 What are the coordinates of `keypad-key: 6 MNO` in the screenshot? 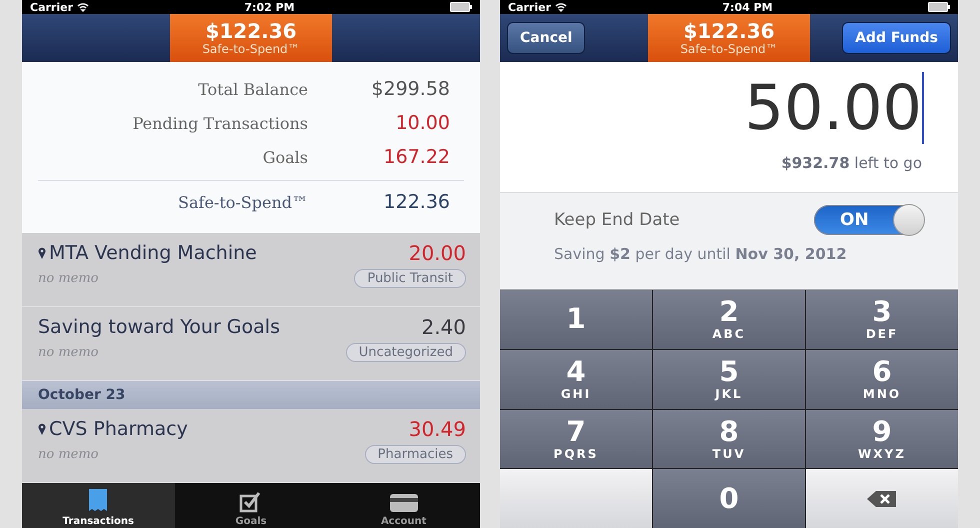 It's located at (882, 379).